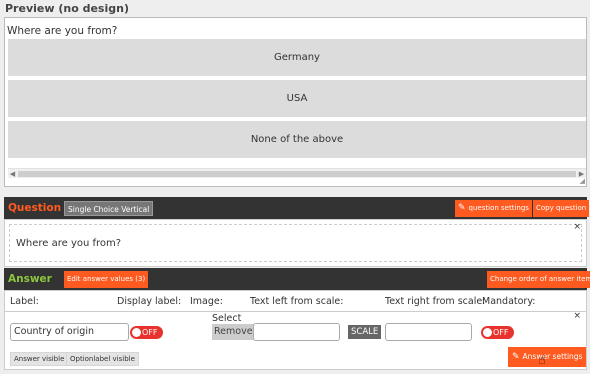 The width and height of the screenshot is (590, 374). What do you see at coordinates (24, 301) in the screenshot?
I see `label-header: Label:` at bounding box center [24, 301].